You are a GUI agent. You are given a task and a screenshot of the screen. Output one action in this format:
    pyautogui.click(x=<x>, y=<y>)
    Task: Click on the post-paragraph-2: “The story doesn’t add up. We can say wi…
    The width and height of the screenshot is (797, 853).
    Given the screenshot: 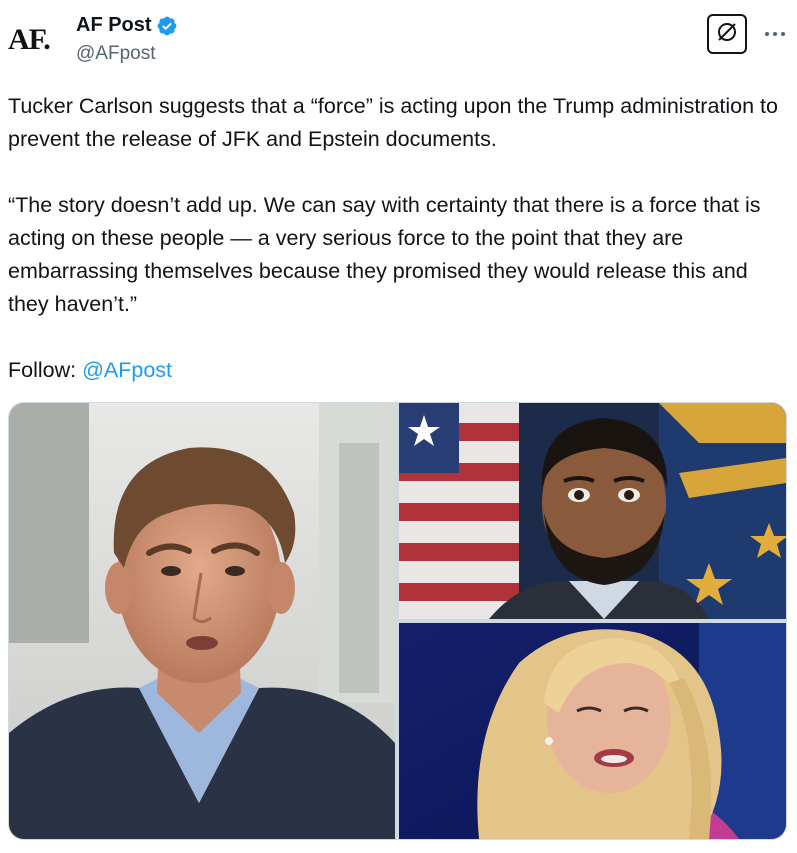 What is the action you would take?
    pyautogui.click(x=384, y=254)
    